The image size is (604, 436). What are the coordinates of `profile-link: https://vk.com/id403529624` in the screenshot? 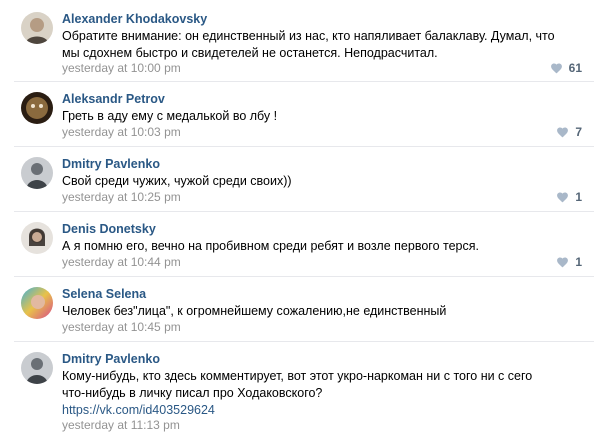 It's located at (307, 410).